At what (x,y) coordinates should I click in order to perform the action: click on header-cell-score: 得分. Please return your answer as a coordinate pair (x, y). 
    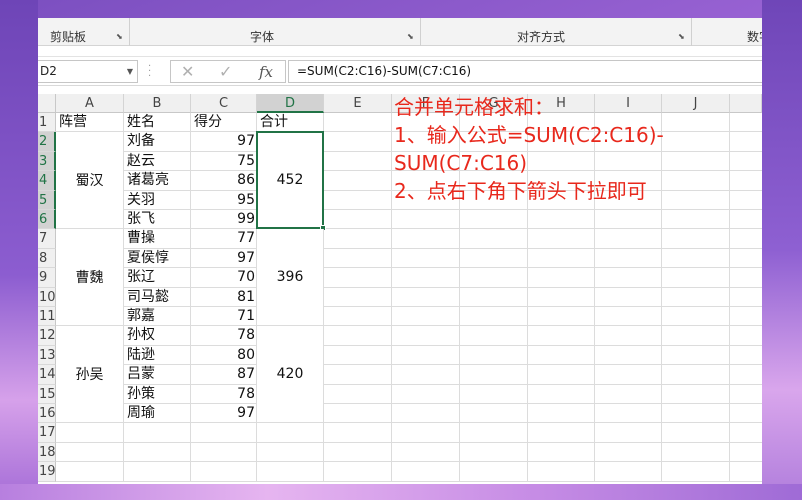
    Looking at the image, I should click on (224, 122).